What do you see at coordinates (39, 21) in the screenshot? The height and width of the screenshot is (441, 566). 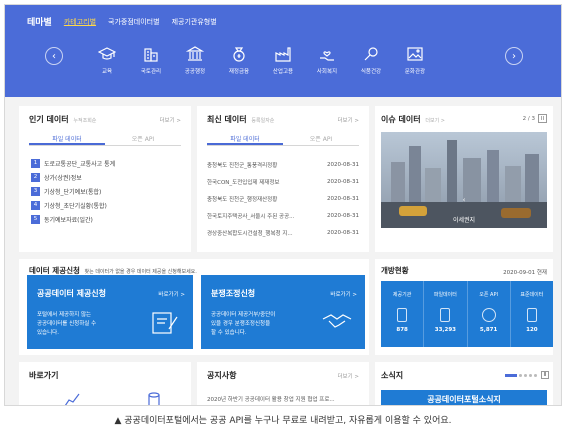 I see `tab-theme: 테마별` at bounding box center [39, 21].